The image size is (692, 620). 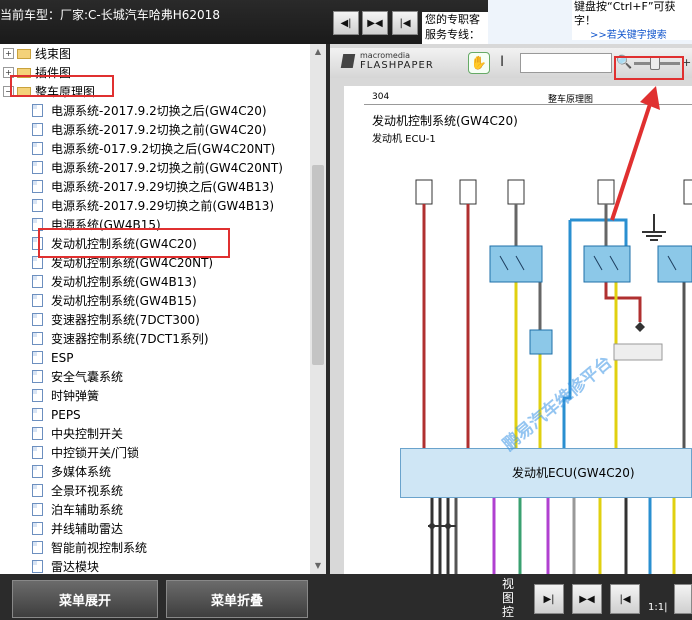 What do you see at coordinates (8, 53) in the screenshot?
I see `expand-icon: +` at bounding box center [8, 53].